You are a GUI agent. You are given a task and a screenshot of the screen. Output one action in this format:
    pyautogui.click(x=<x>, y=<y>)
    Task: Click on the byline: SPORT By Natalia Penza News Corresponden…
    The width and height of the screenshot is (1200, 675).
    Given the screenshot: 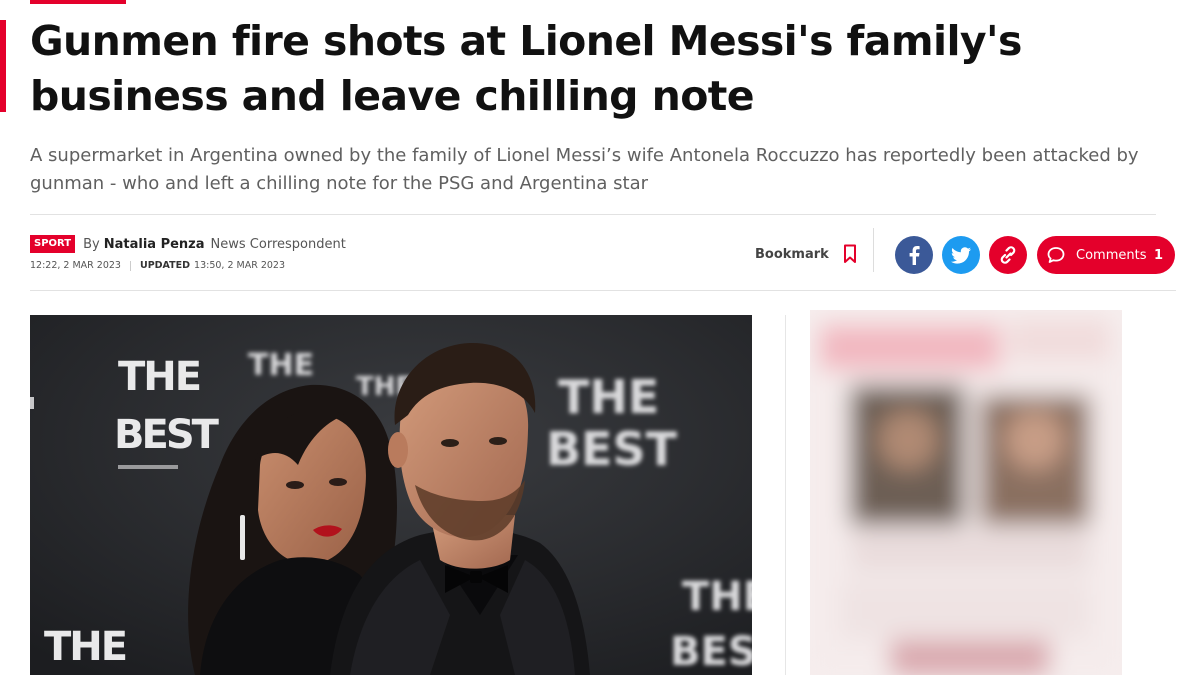 What is the action you would take?
    pyautogui.click(x=188, y=244)
    